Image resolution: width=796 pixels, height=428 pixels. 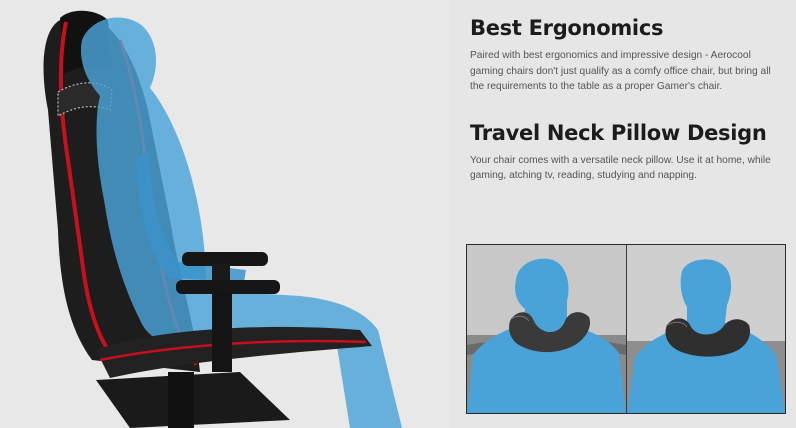 I want to click on section-title-travel-neck-pillow: Travel Neck Pillow Design, so click(x=618, y=132).